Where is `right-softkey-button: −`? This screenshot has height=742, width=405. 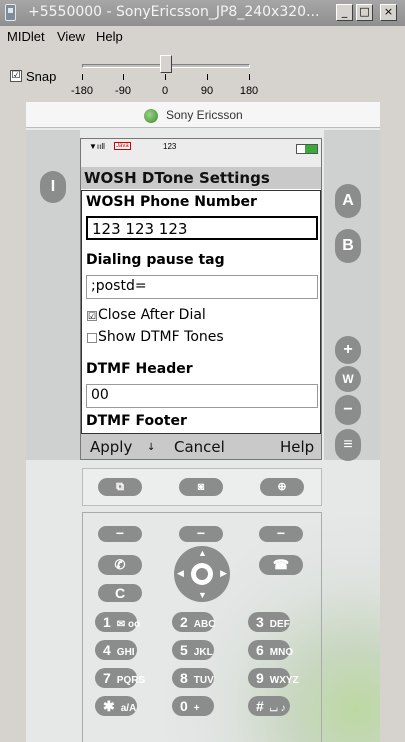 right-softkey-button: − is located at coordinates (281, 534).